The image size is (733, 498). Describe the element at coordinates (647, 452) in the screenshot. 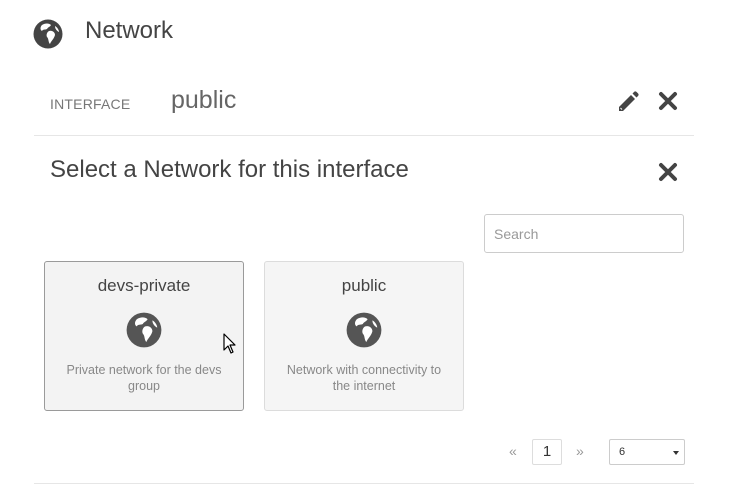

I see `page-size-select: 6` at that location.